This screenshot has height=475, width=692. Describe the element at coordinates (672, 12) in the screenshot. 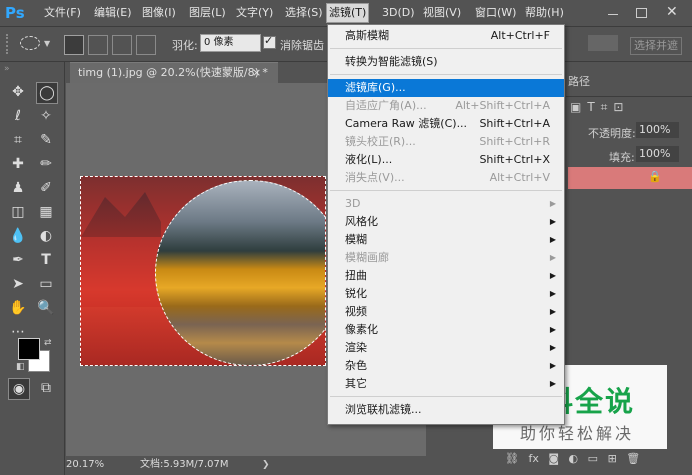

I see `close-window-icon: ✕` at that location.